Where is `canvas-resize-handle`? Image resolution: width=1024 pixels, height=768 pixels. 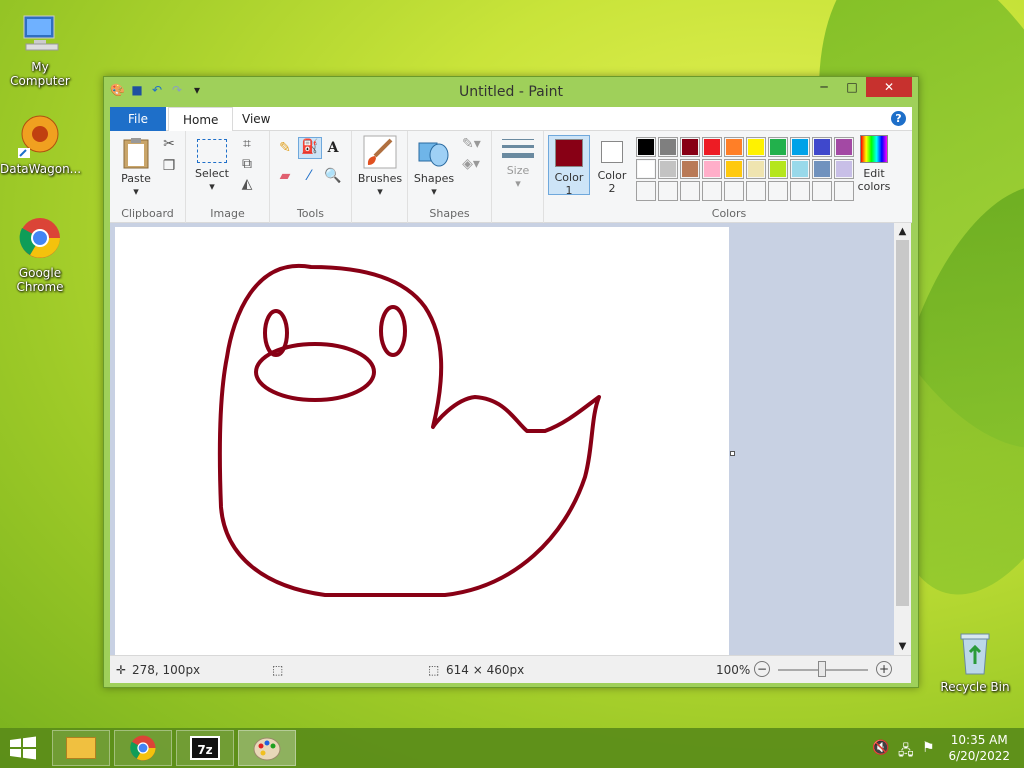 canvas-resize-handle is located at coordinates (732, 453).